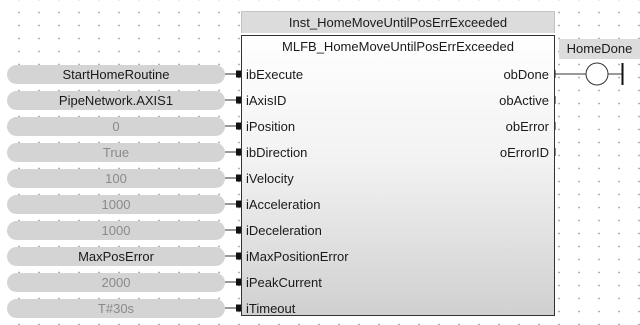 The height and width of the screenshot is (325, 640). Describe the element at coordinates (526, 74) in the screenshot. I see `pin-obDone: obDone` at that location.